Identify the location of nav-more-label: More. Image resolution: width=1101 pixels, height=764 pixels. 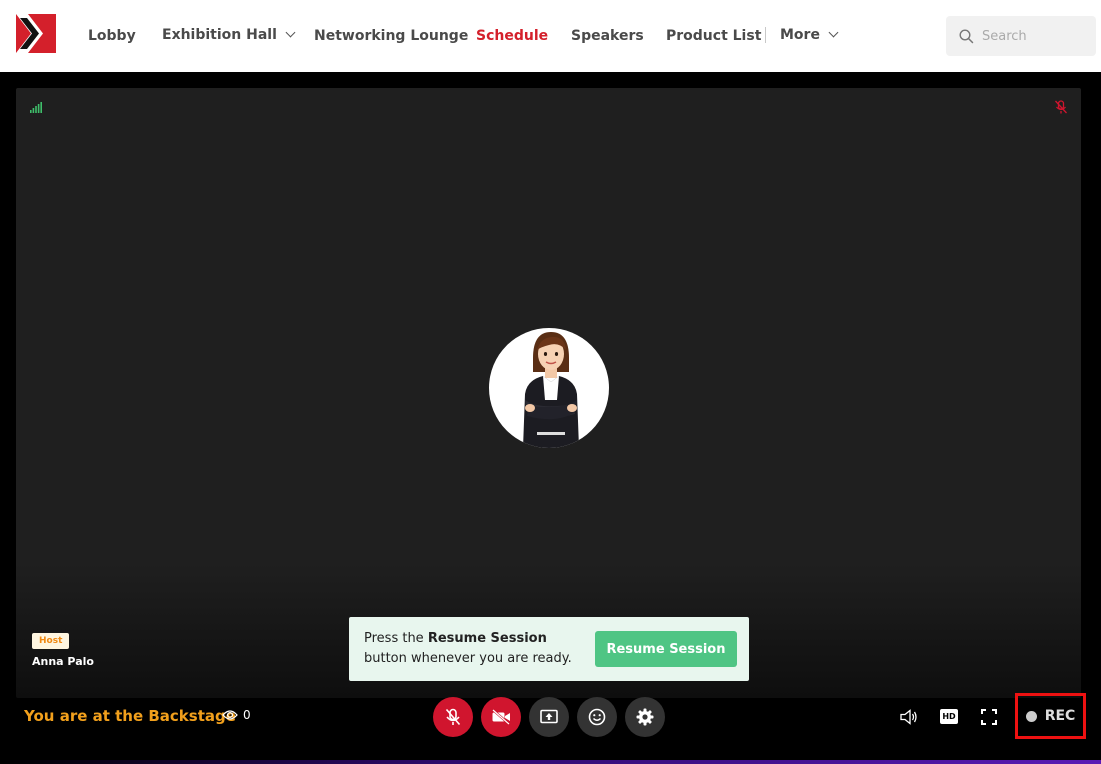
(800, 35).